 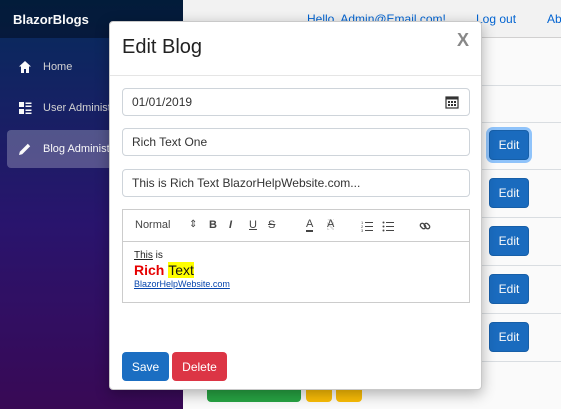 What do you see at coordinates (362, 230) in the screenshot?
I see `svg-text: 3` at bounding box center [362, 230].